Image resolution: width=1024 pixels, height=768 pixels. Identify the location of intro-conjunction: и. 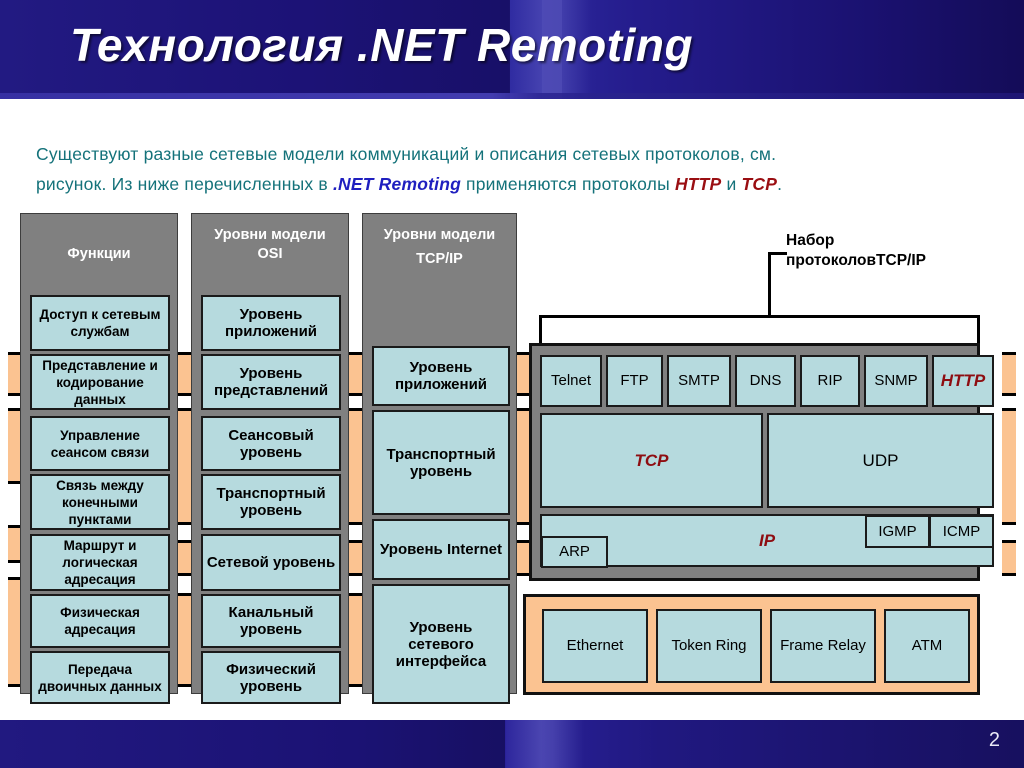
(731, 184).